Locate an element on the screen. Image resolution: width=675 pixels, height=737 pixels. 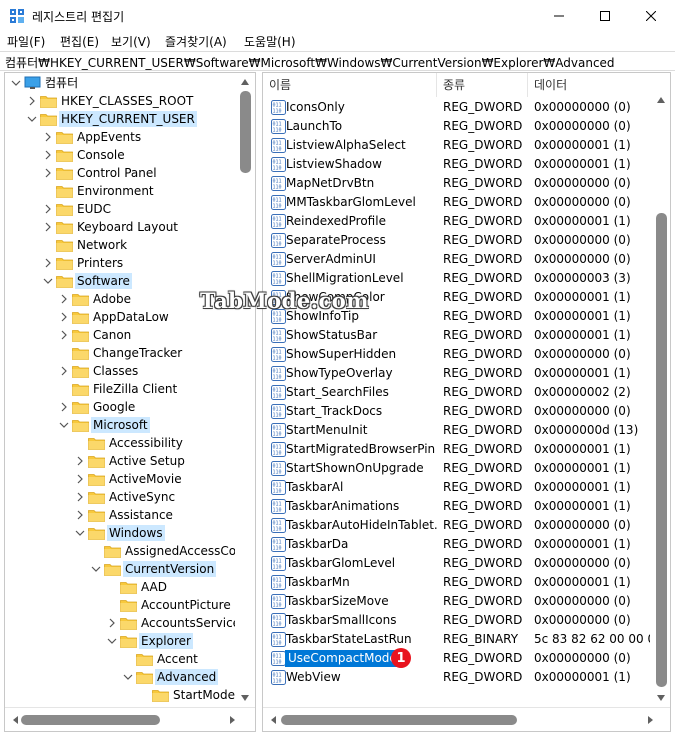
menu-view: 보기(V) is located at coordinates (131, 41).